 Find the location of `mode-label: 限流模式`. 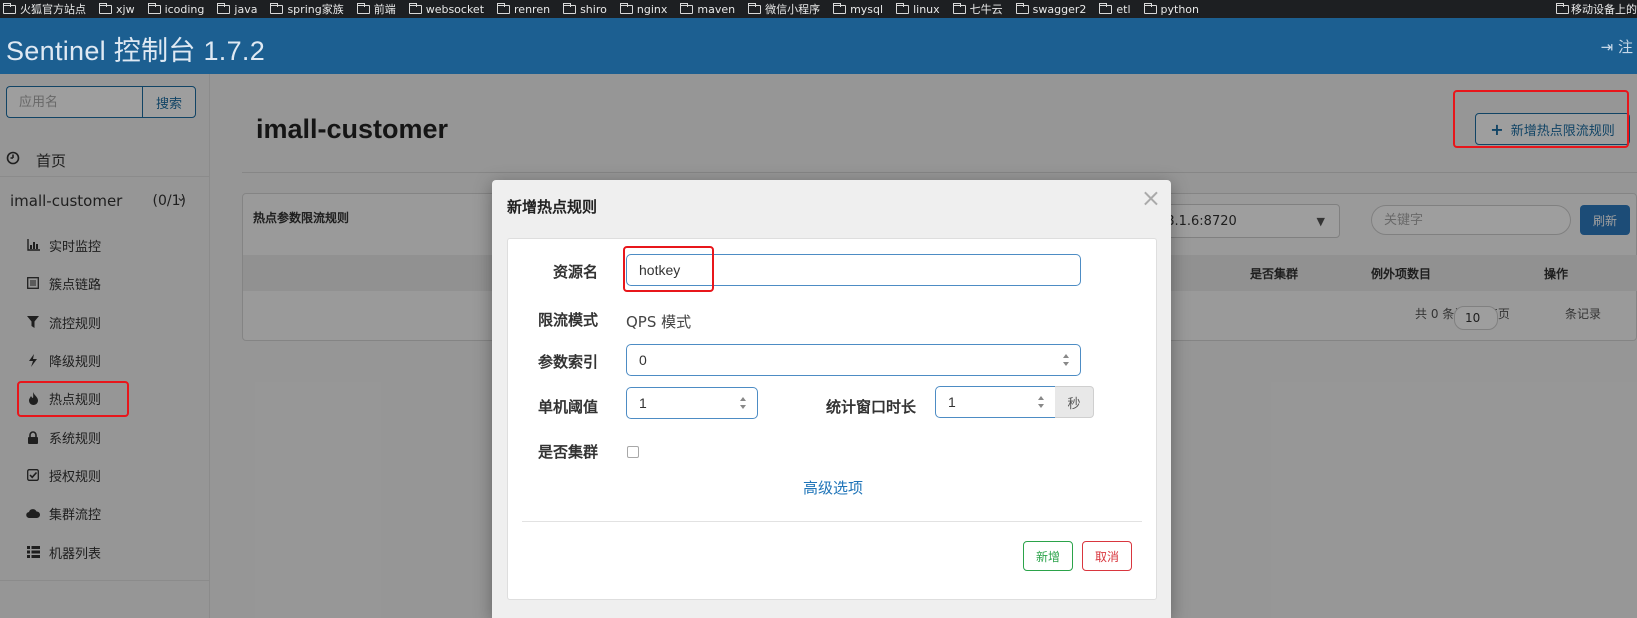

mode-label: 限流模式 is located at coordinates (567, 320).